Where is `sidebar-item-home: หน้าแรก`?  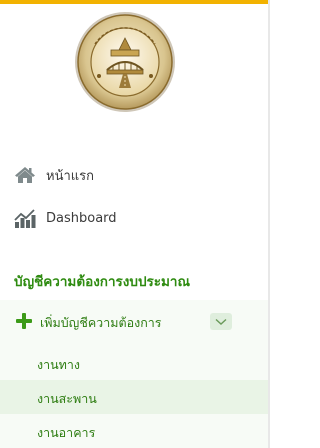
sidebar-item-home: หน้าแรก is located at coordinates (54, 175).